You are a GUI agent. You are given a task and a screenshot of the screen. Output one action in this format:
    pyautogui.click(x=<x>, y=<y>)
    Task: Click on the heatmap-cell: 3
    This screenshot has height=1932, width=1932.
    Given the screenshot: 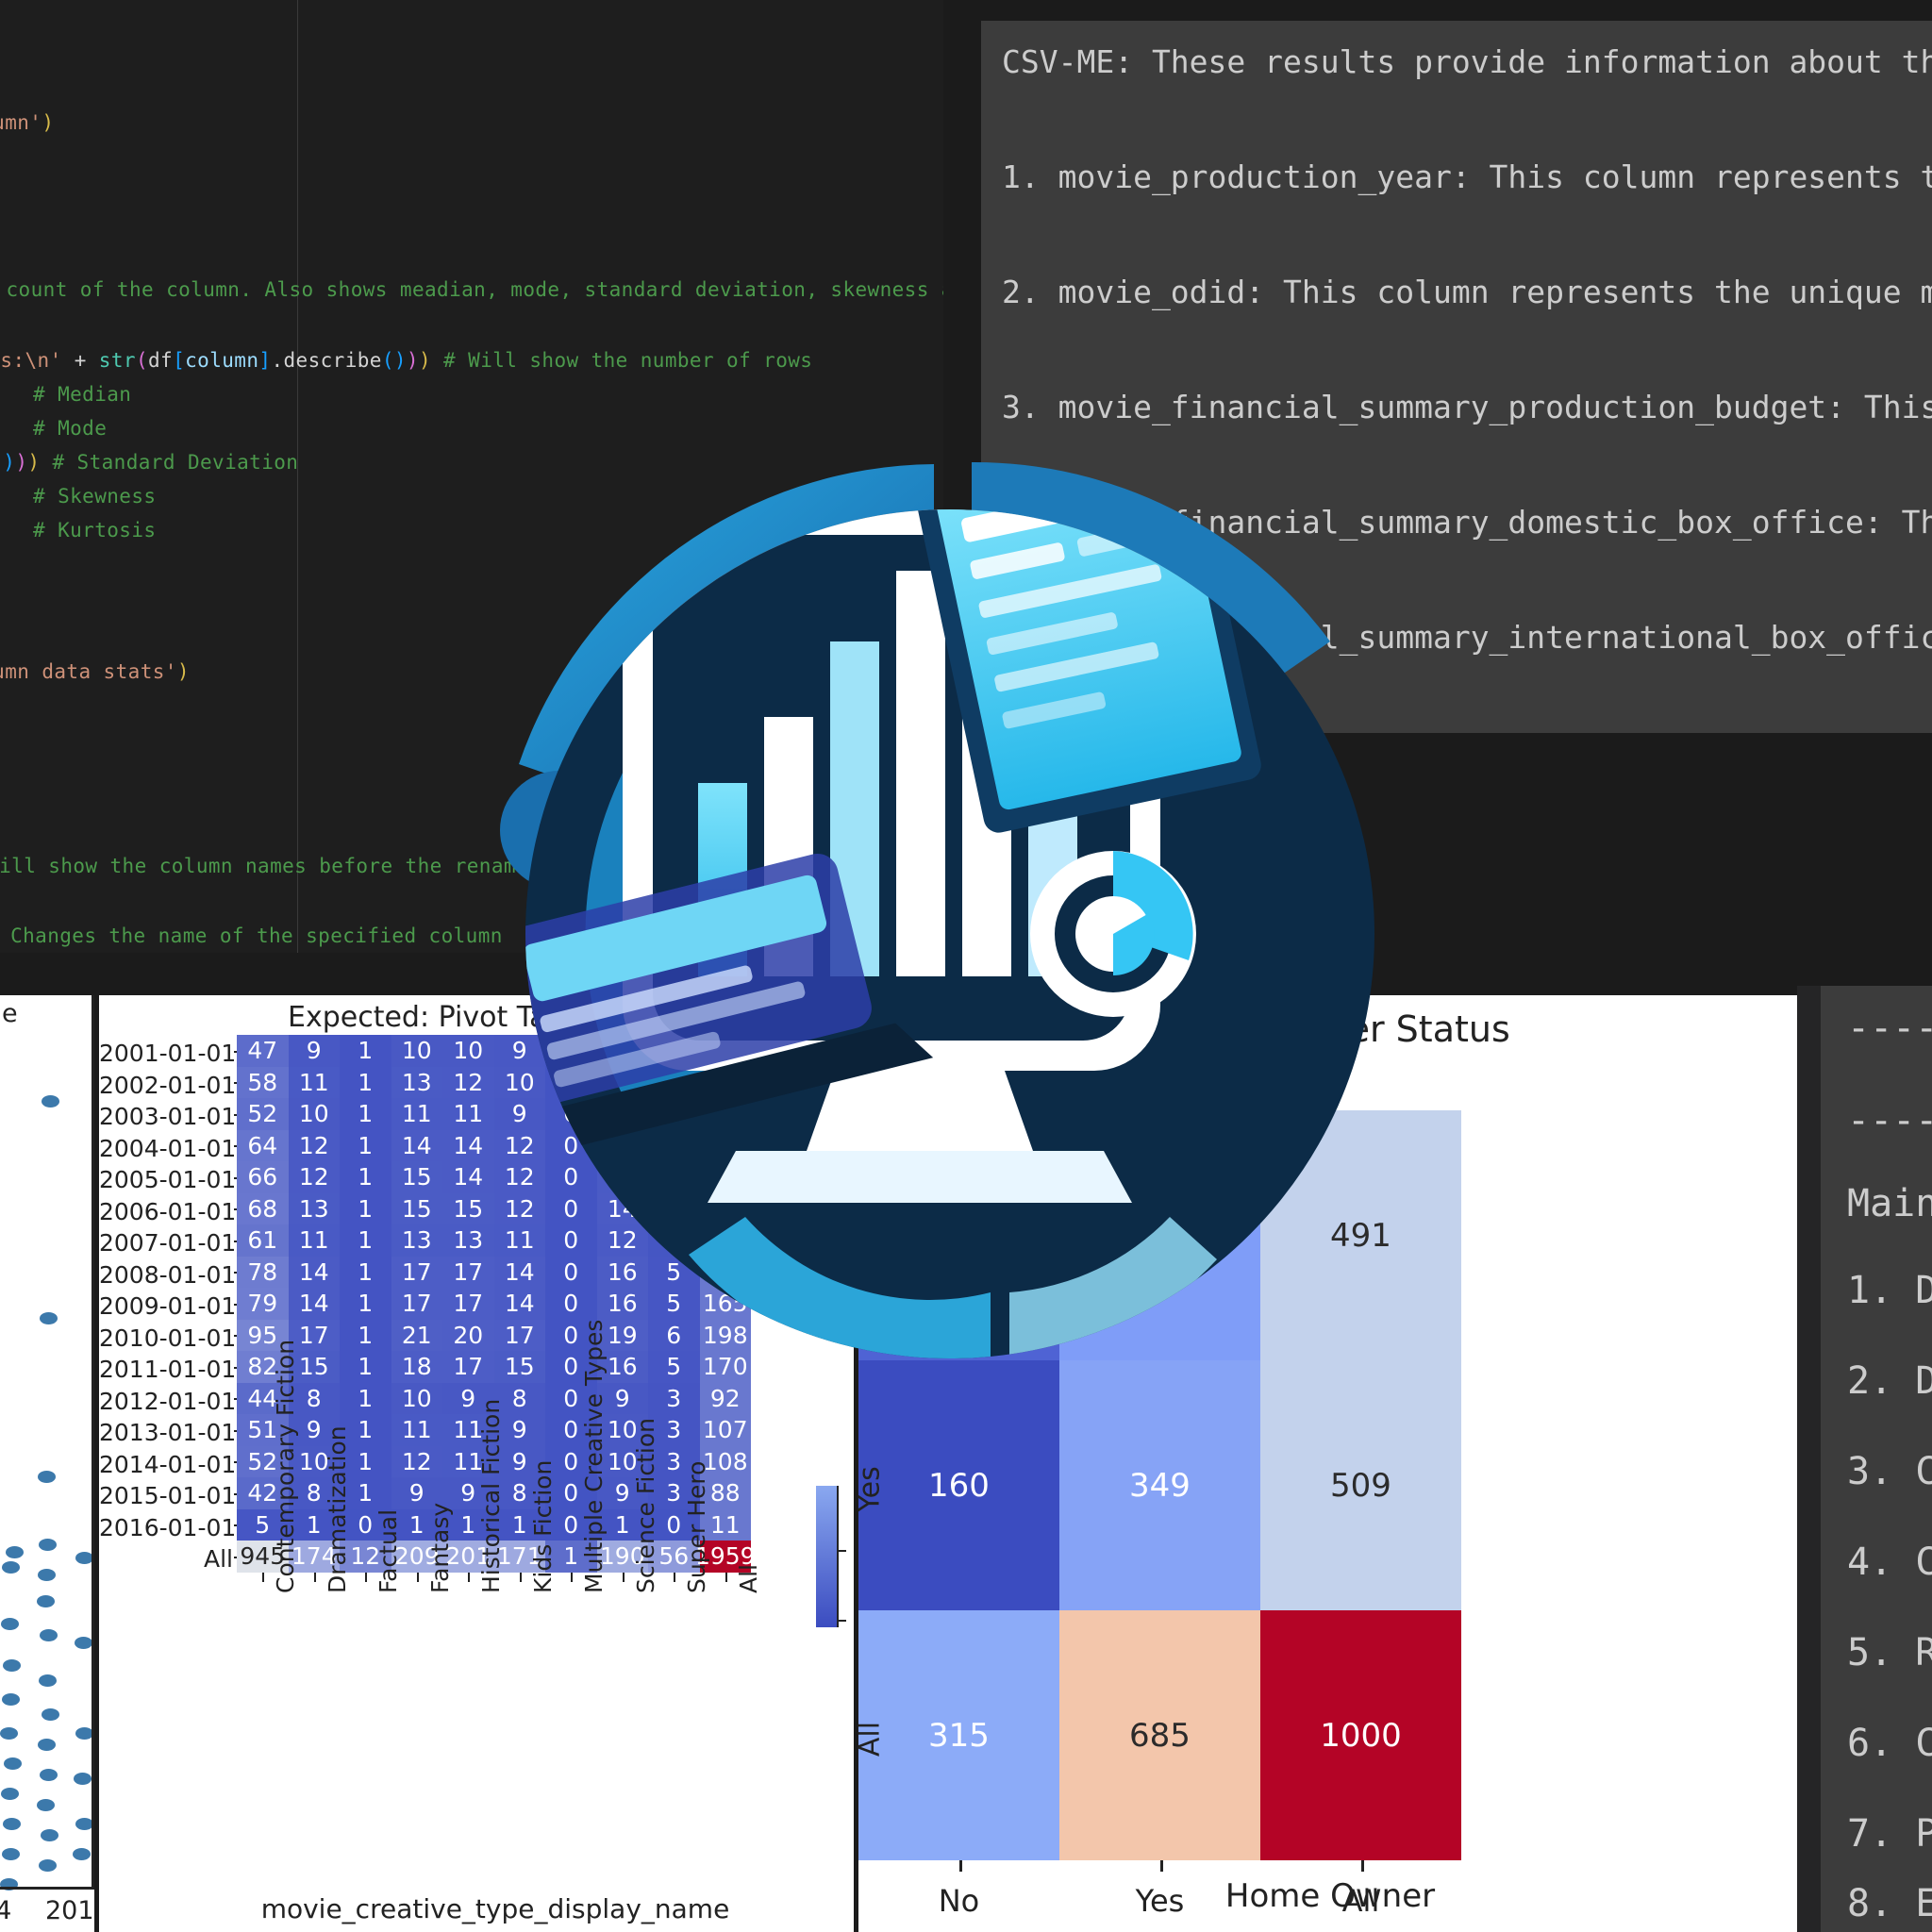 What is the action you would take?
    pyautogui.click(x=674, y=1051)
    